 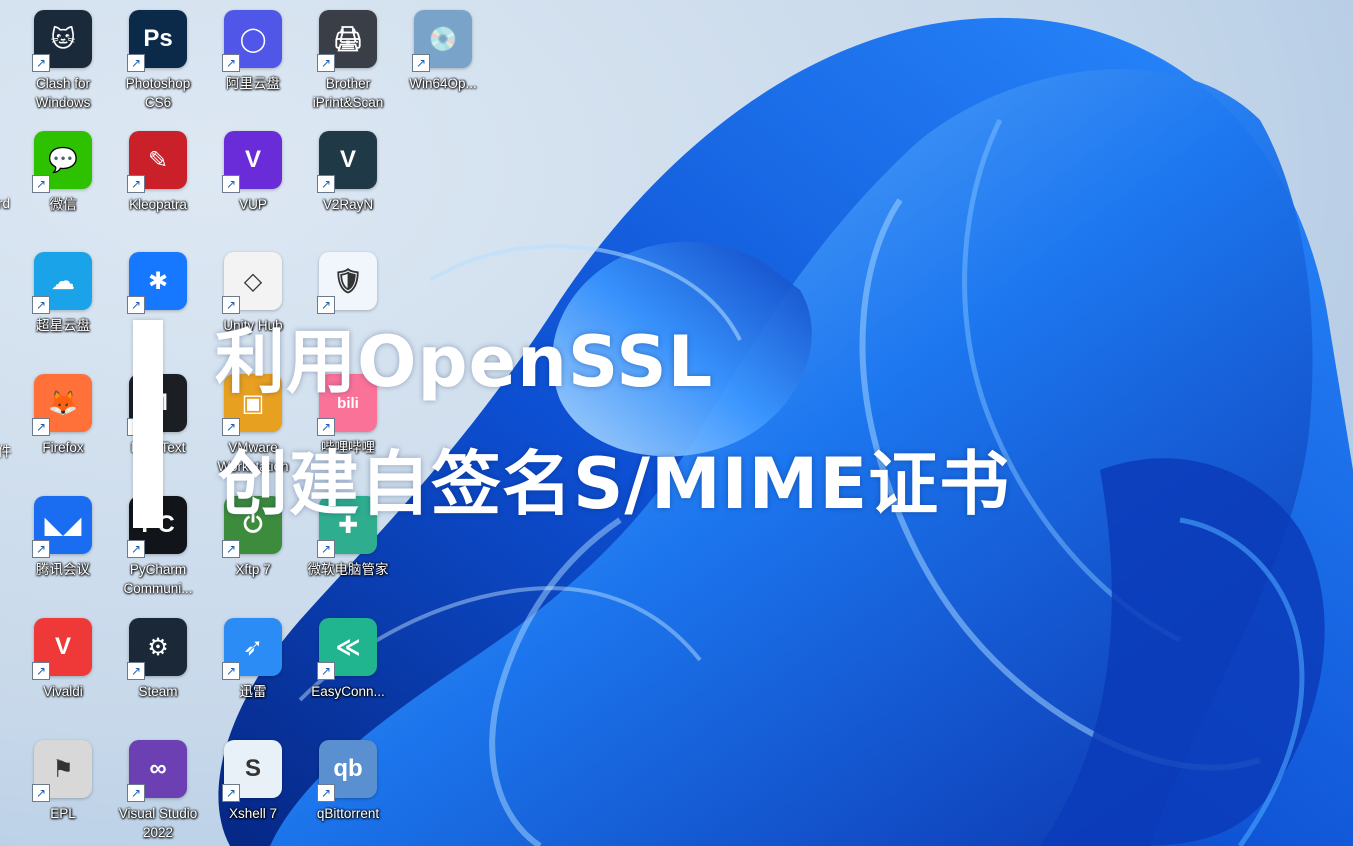 I want to click on desktop-icon-vivaldi: V ↗ Vivaldi, so click(x=63, y=678).